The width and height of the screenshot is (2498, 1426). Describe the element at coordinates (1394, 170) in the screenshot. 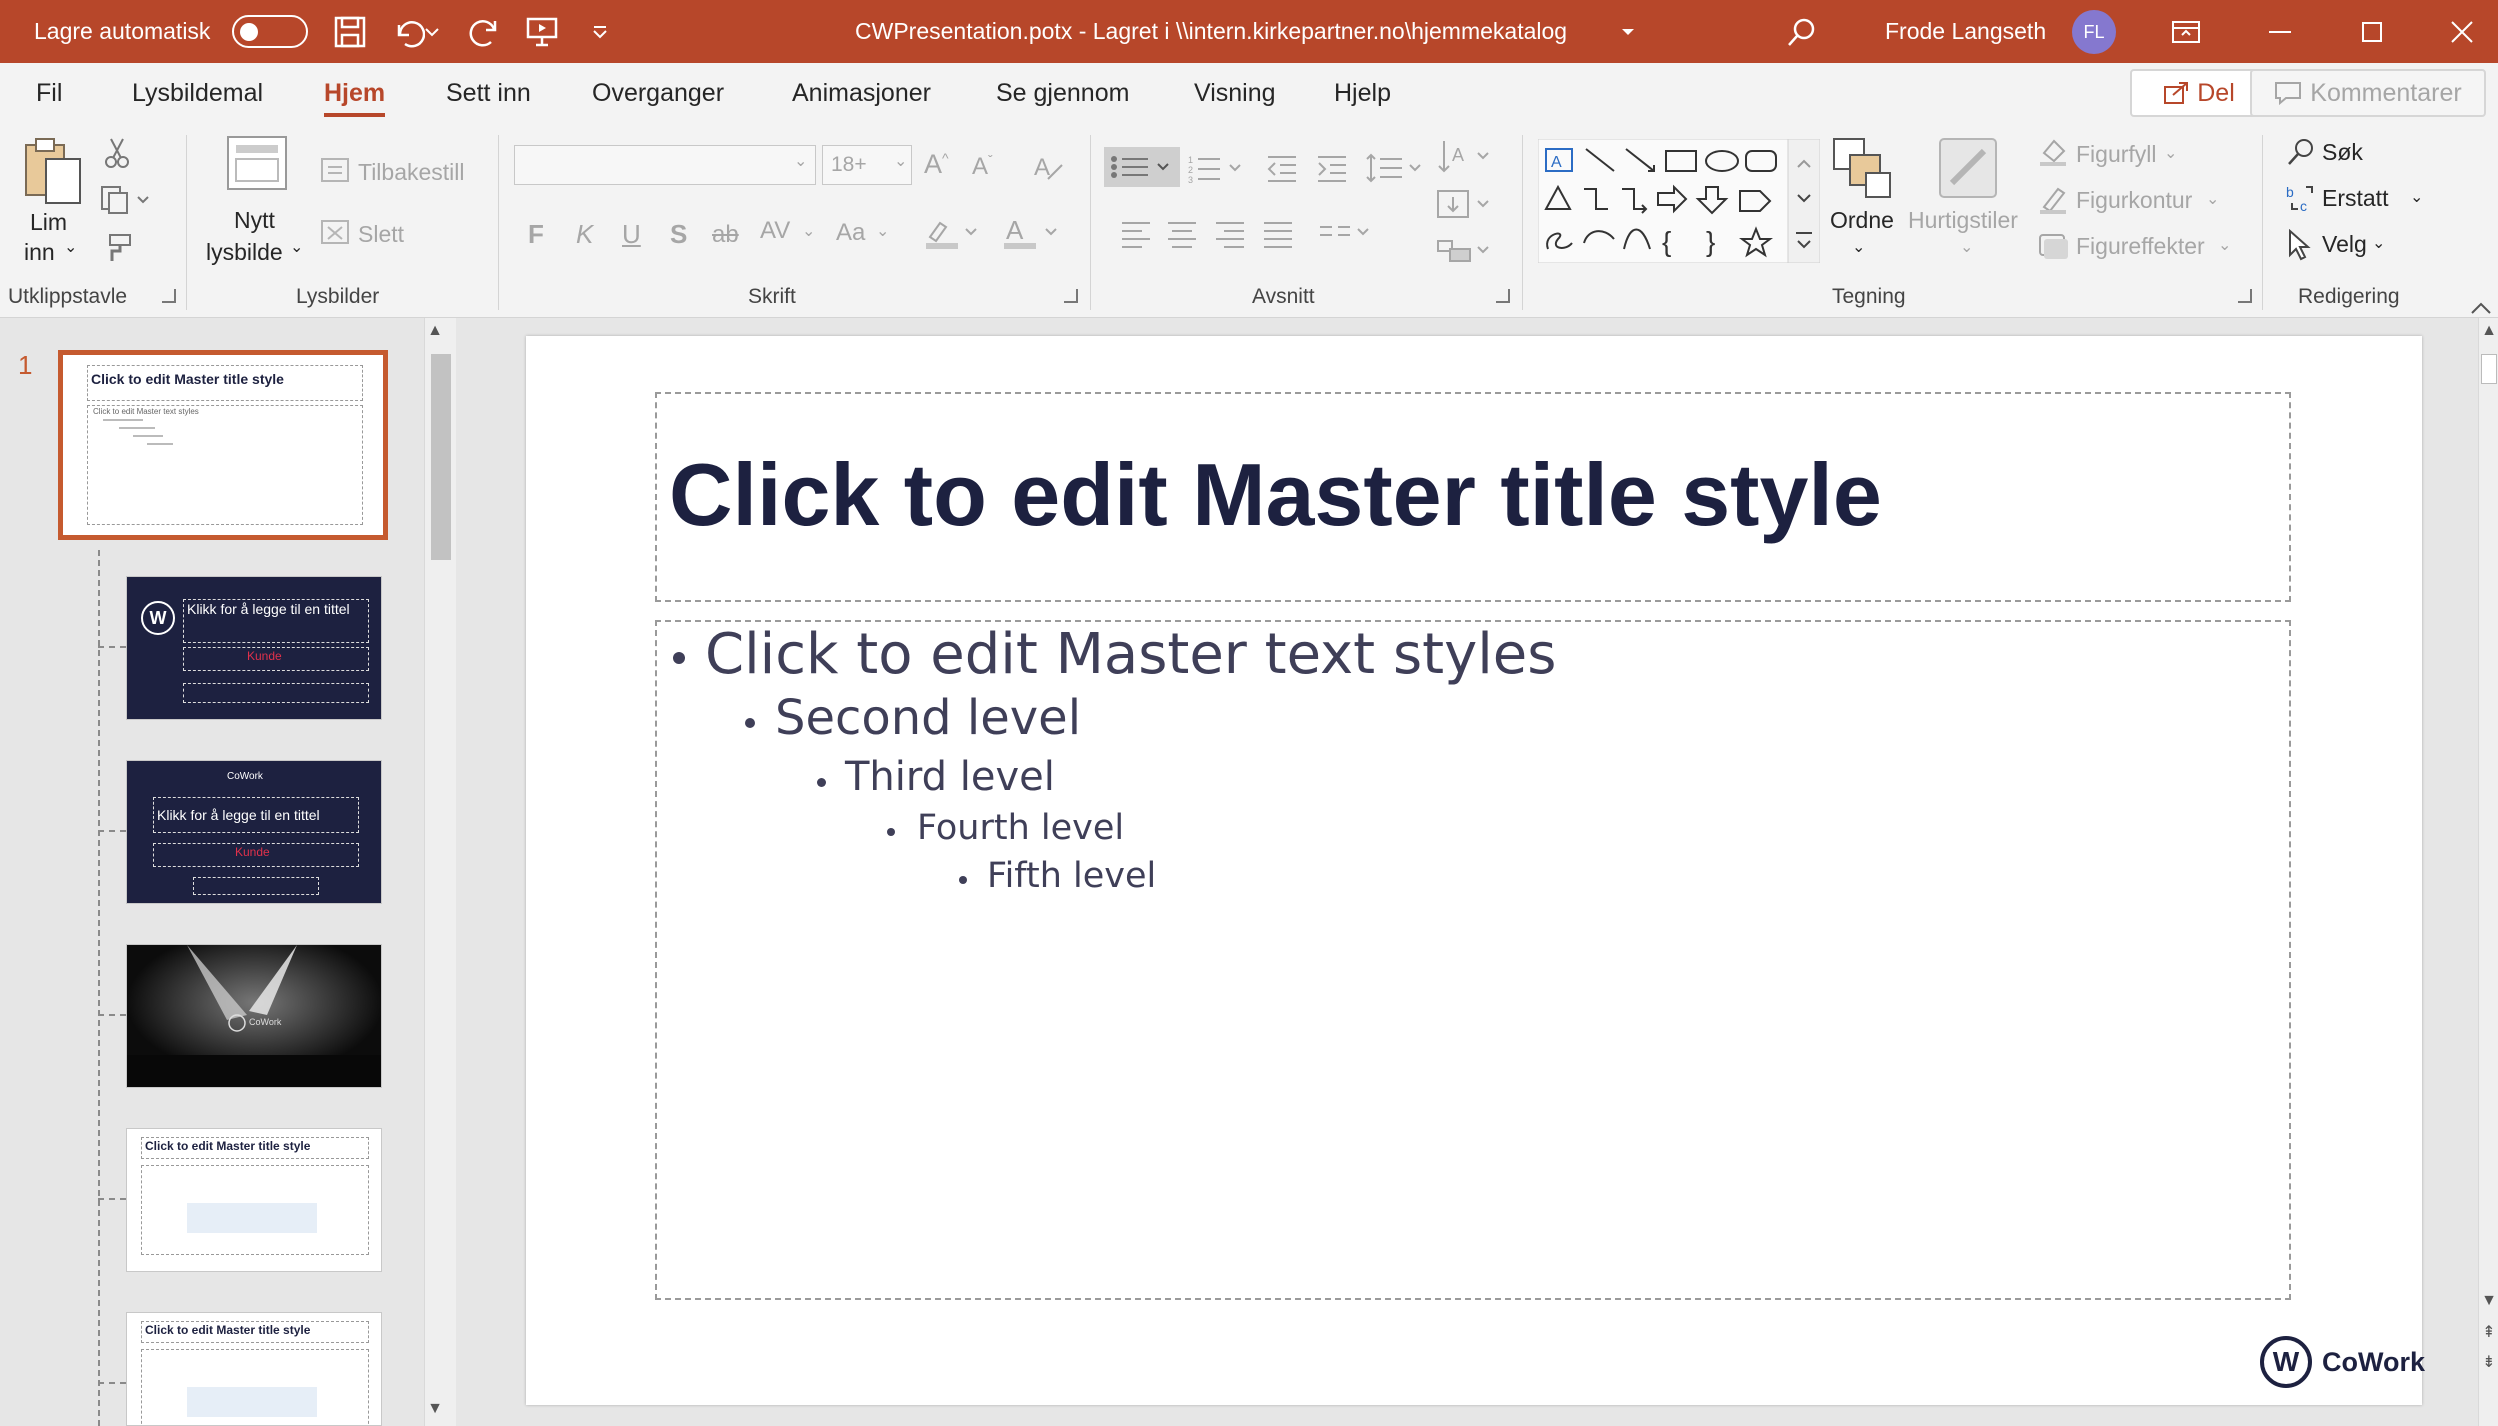

I see `line-spacing-icon` at that location.